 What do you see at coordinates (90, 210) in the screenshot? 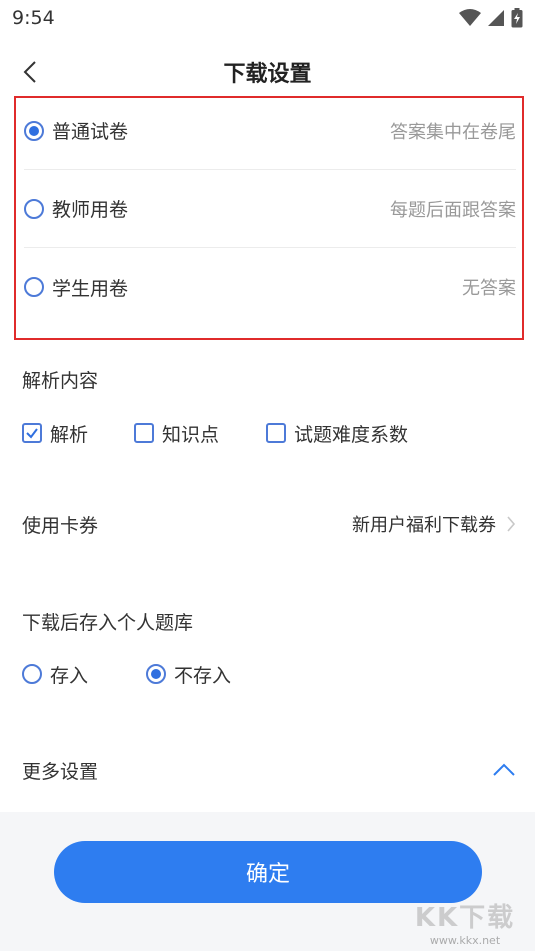
I see `paper-option-label: 教师用卷` at bounding box center [90, 210].